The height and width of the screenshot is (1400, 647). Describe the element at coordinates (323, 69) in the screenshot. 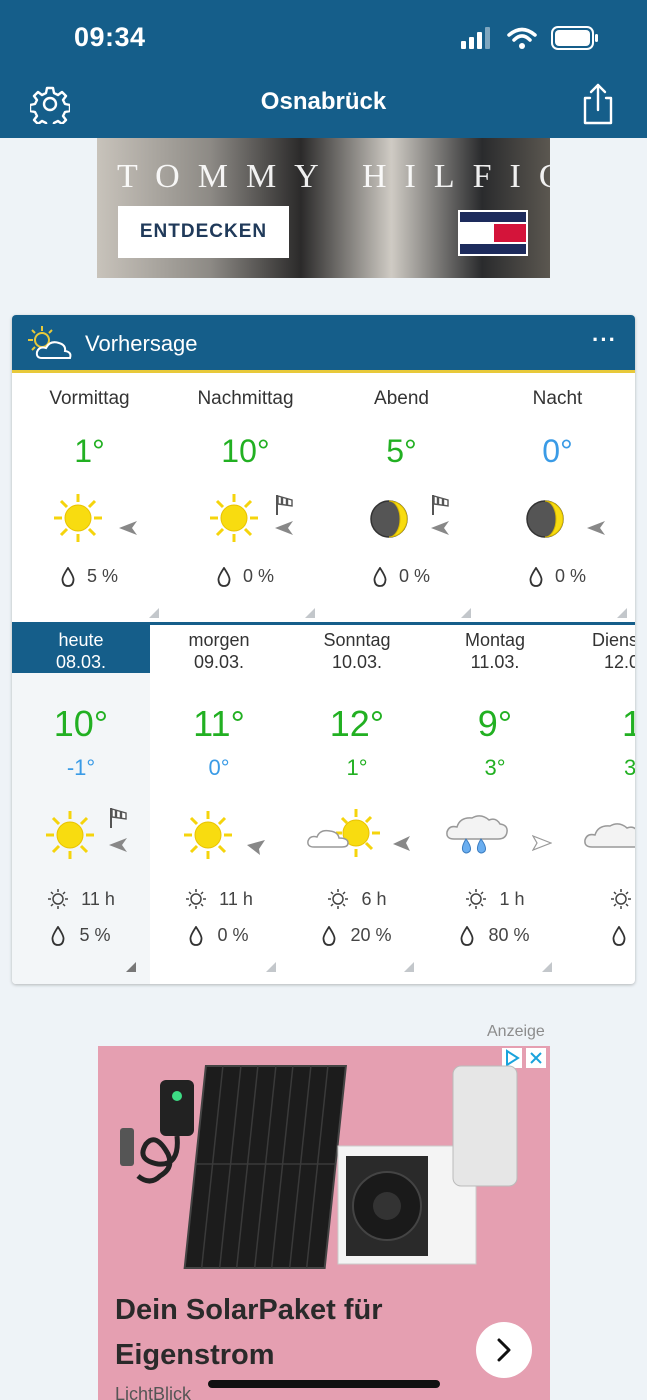

I see `top-bar: 09:34 Osnabrück` at that location.